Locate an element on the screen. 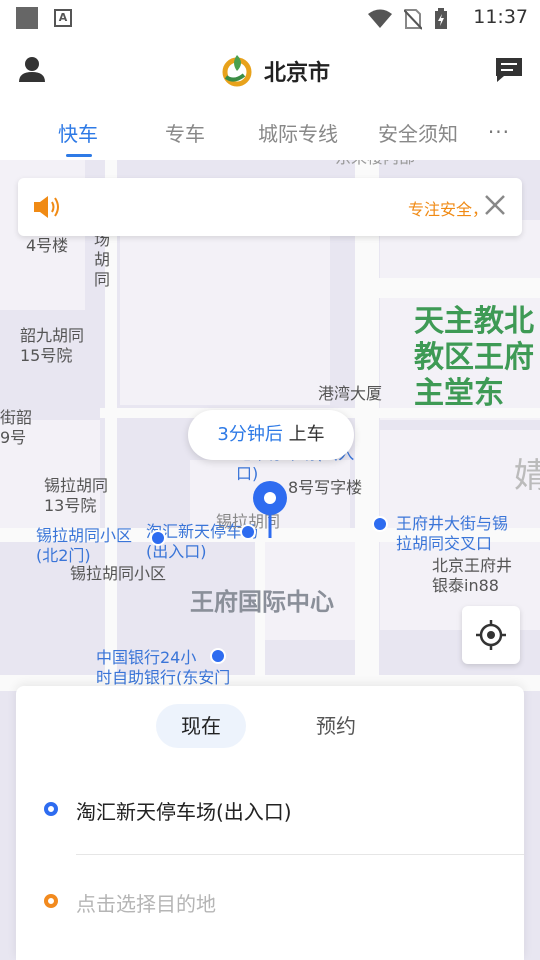 This screenshot has height=960, width=540. tab-safety: 安全须知 is located at coordinates (418, 132).